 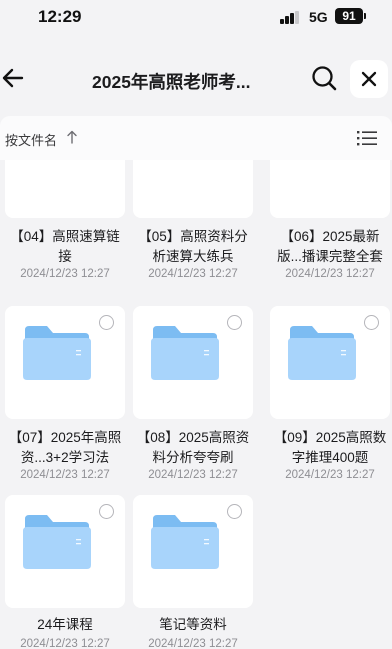 What do you see at coordinates (70, 222) in the screenshot?
I see `folder-item: 【04】高照速算链接 2024/12/23 12:27` at bounding box center [70, 222].